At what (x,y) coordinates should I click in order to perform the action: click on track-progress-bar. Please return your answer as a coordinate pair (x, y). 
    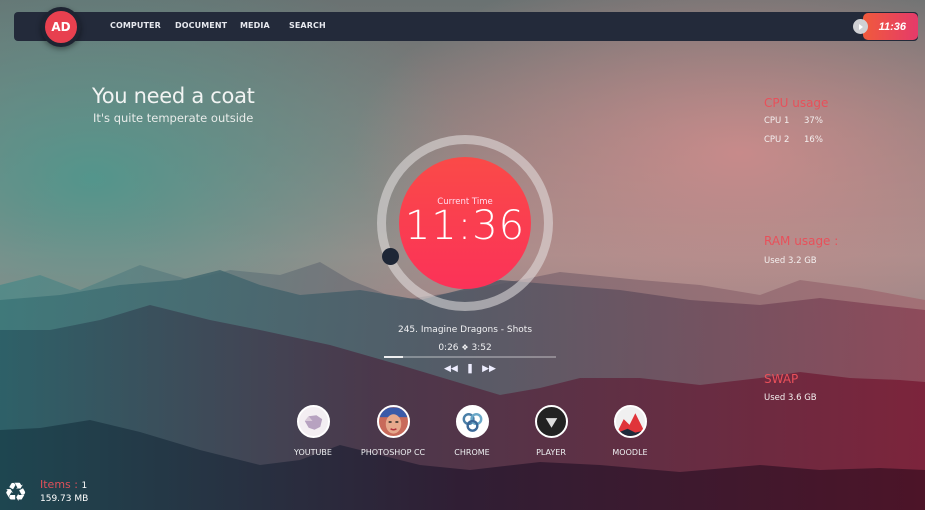
    Looking at the image, I should click on (470, 357).